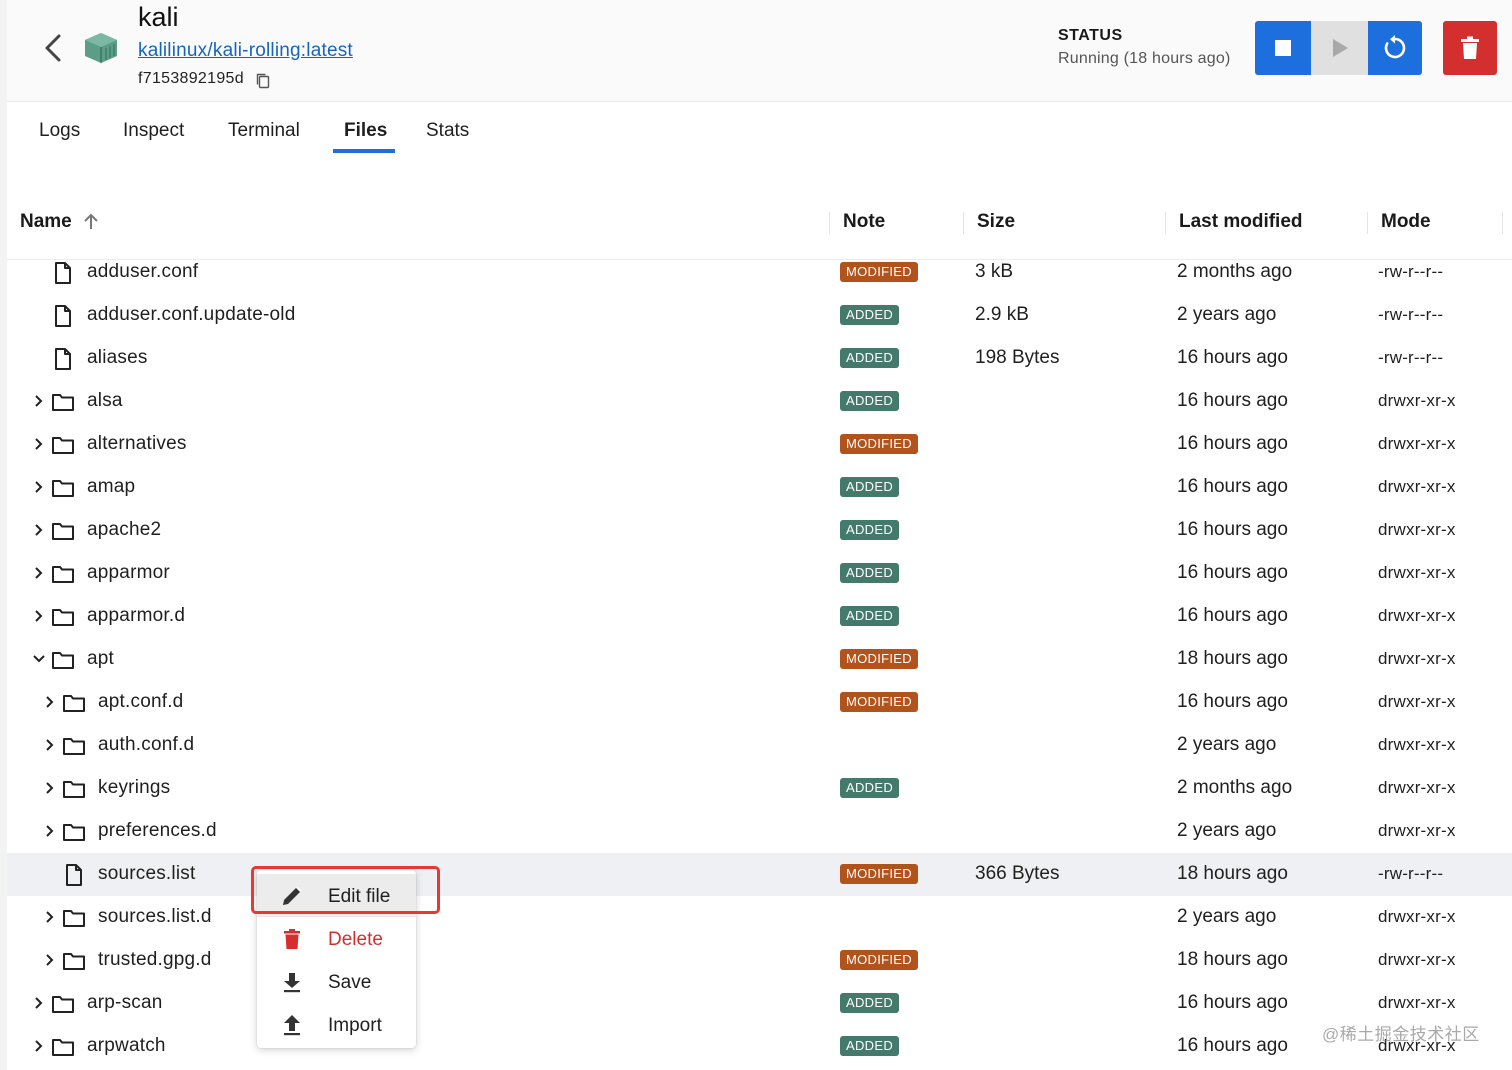 The width and height of the screenshot is (1512, 1070). I want to click on sort-ascending-icon, so click(91, 222).